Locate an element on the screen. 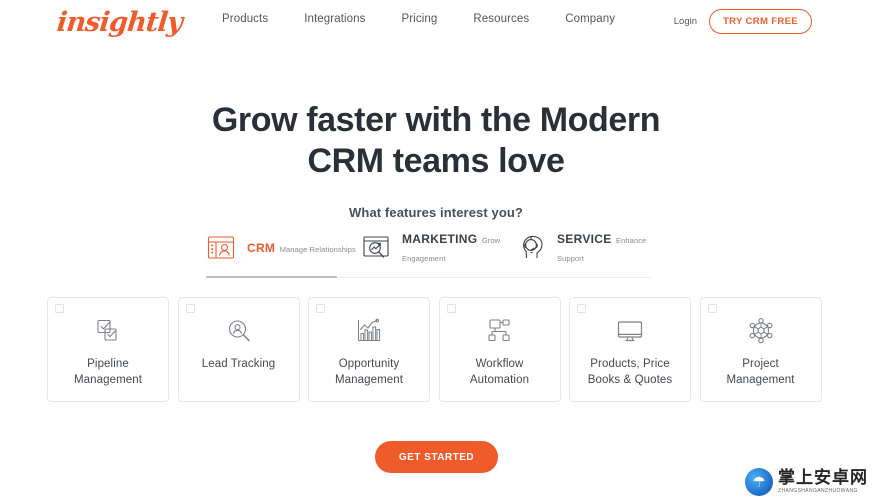 The height and width of the screenshot is (500, 872). monitor-icon is located at coordinates (630, 331).